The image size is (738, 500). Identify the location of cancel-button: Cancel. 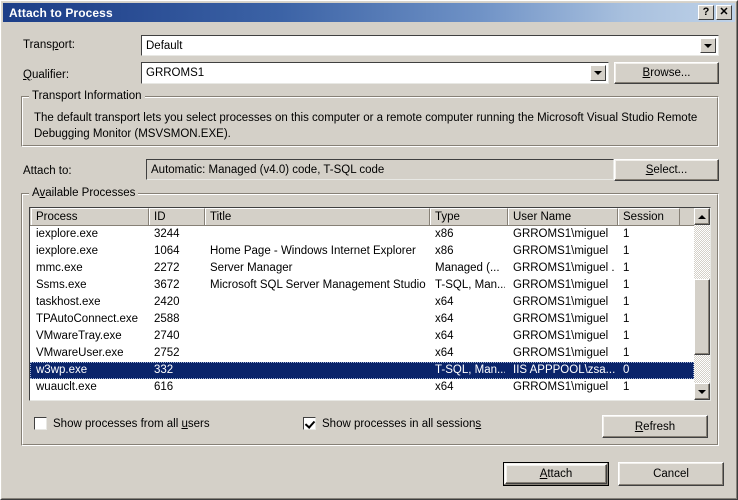
(671, 474).